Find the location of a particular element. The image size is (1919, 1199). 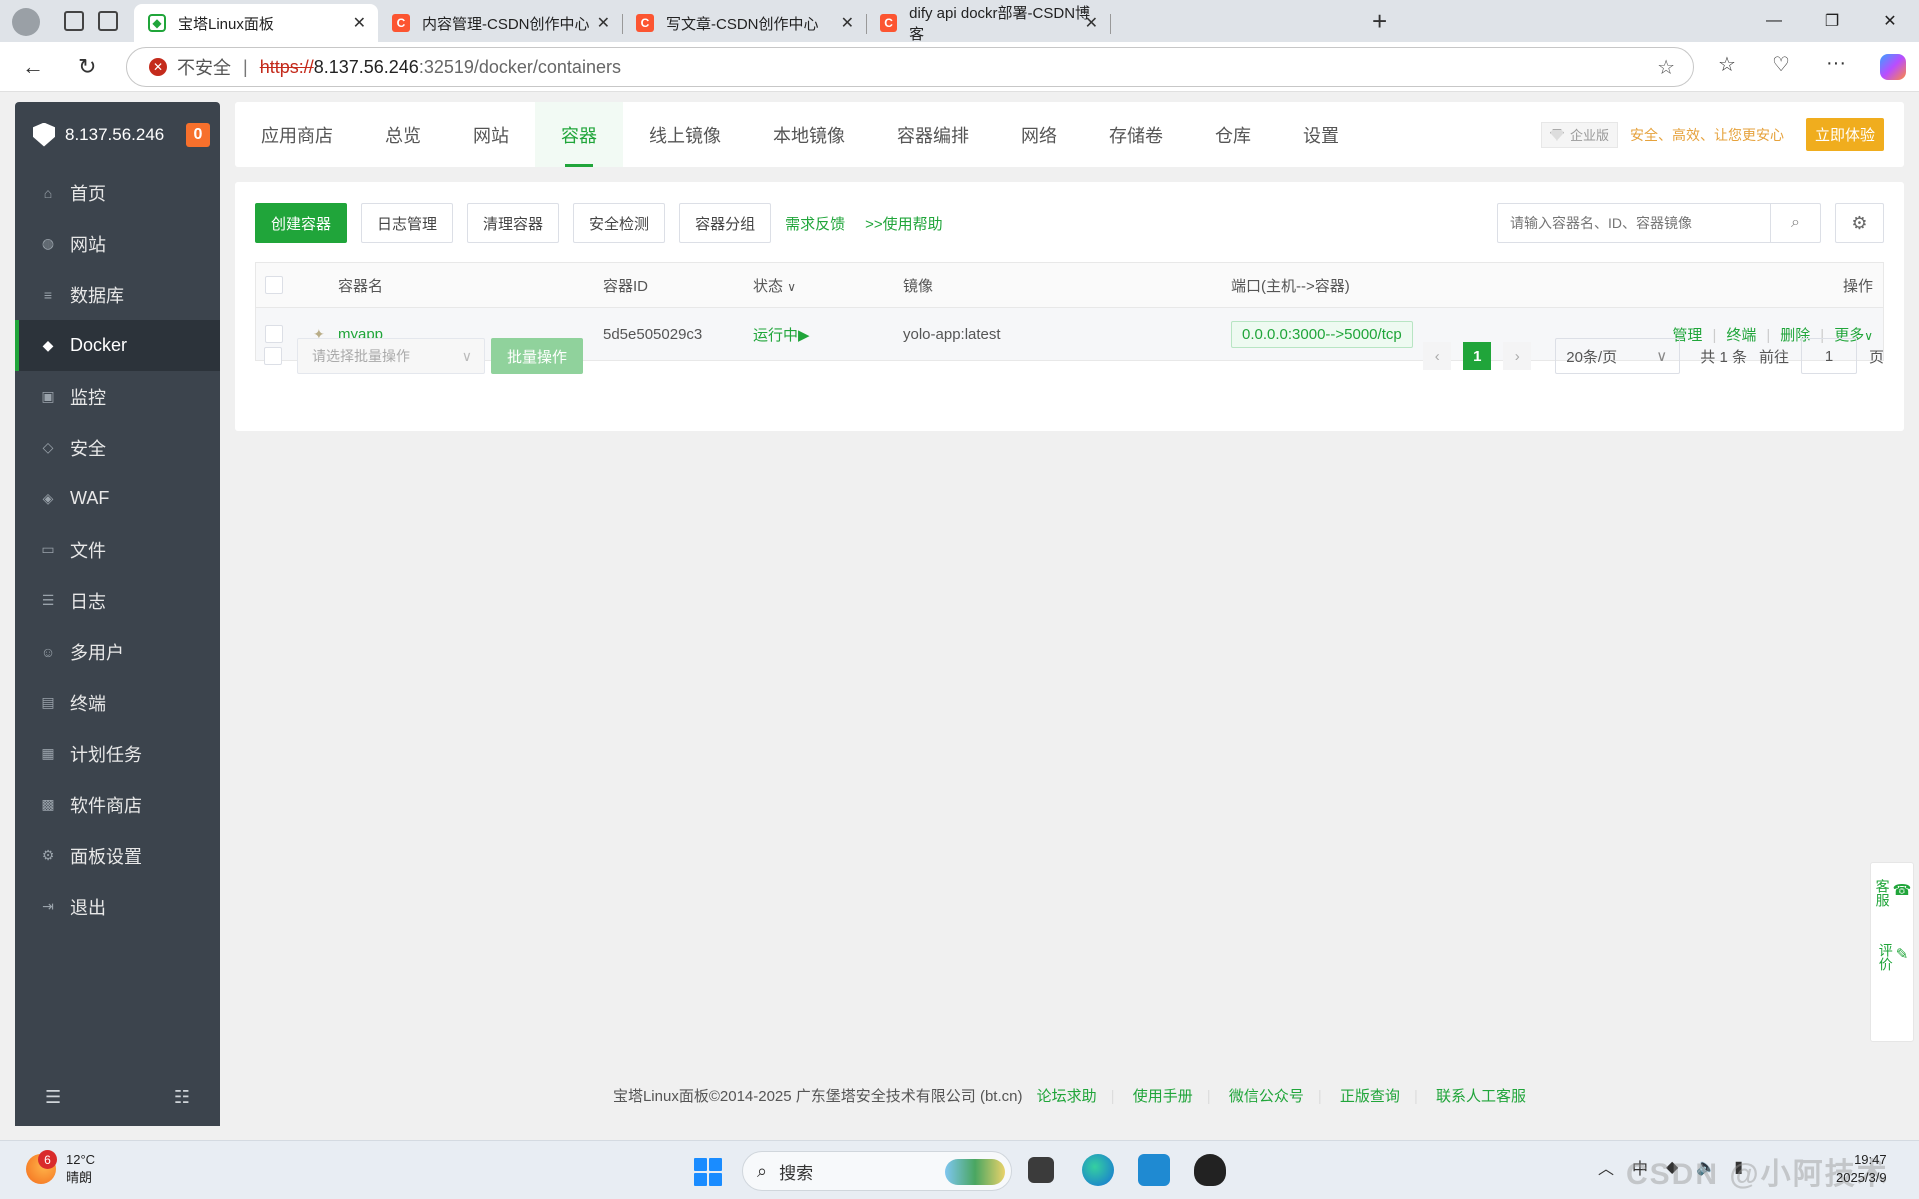

sidebar-item-label: 终端 is located at coordinates (88, 703).